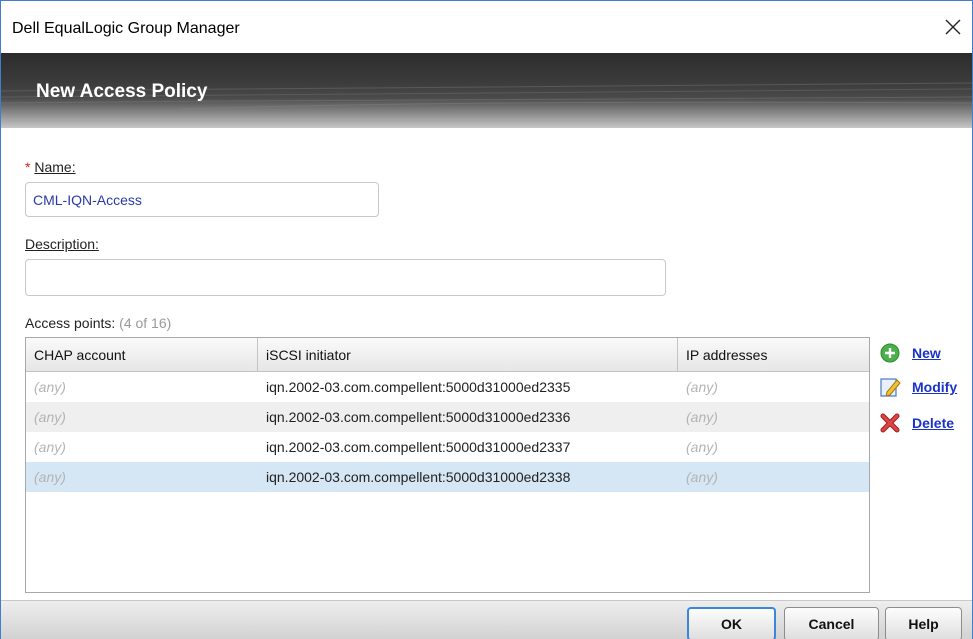  Describe the element at coordinates (731, 623) in the screenshot. I see `ok-button: OK` at that location.